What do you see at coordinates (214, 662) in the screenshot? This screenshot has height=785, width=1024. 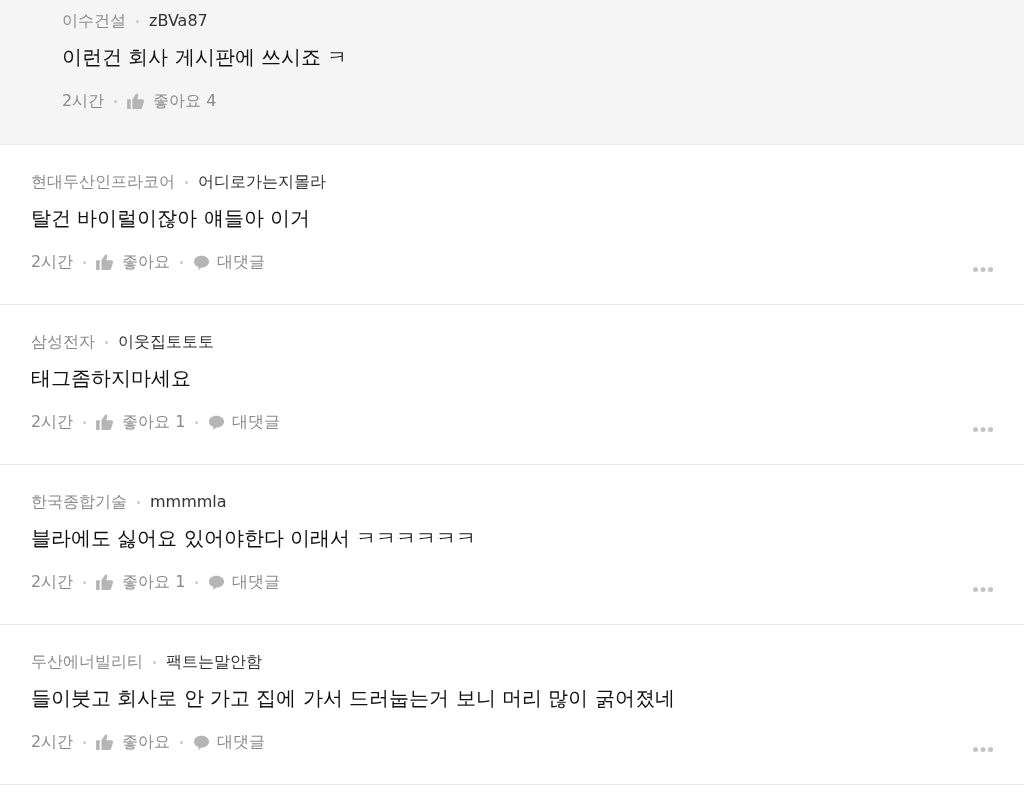 I see `author-name: 팩트는말안함` at bounding box center [214, 662].